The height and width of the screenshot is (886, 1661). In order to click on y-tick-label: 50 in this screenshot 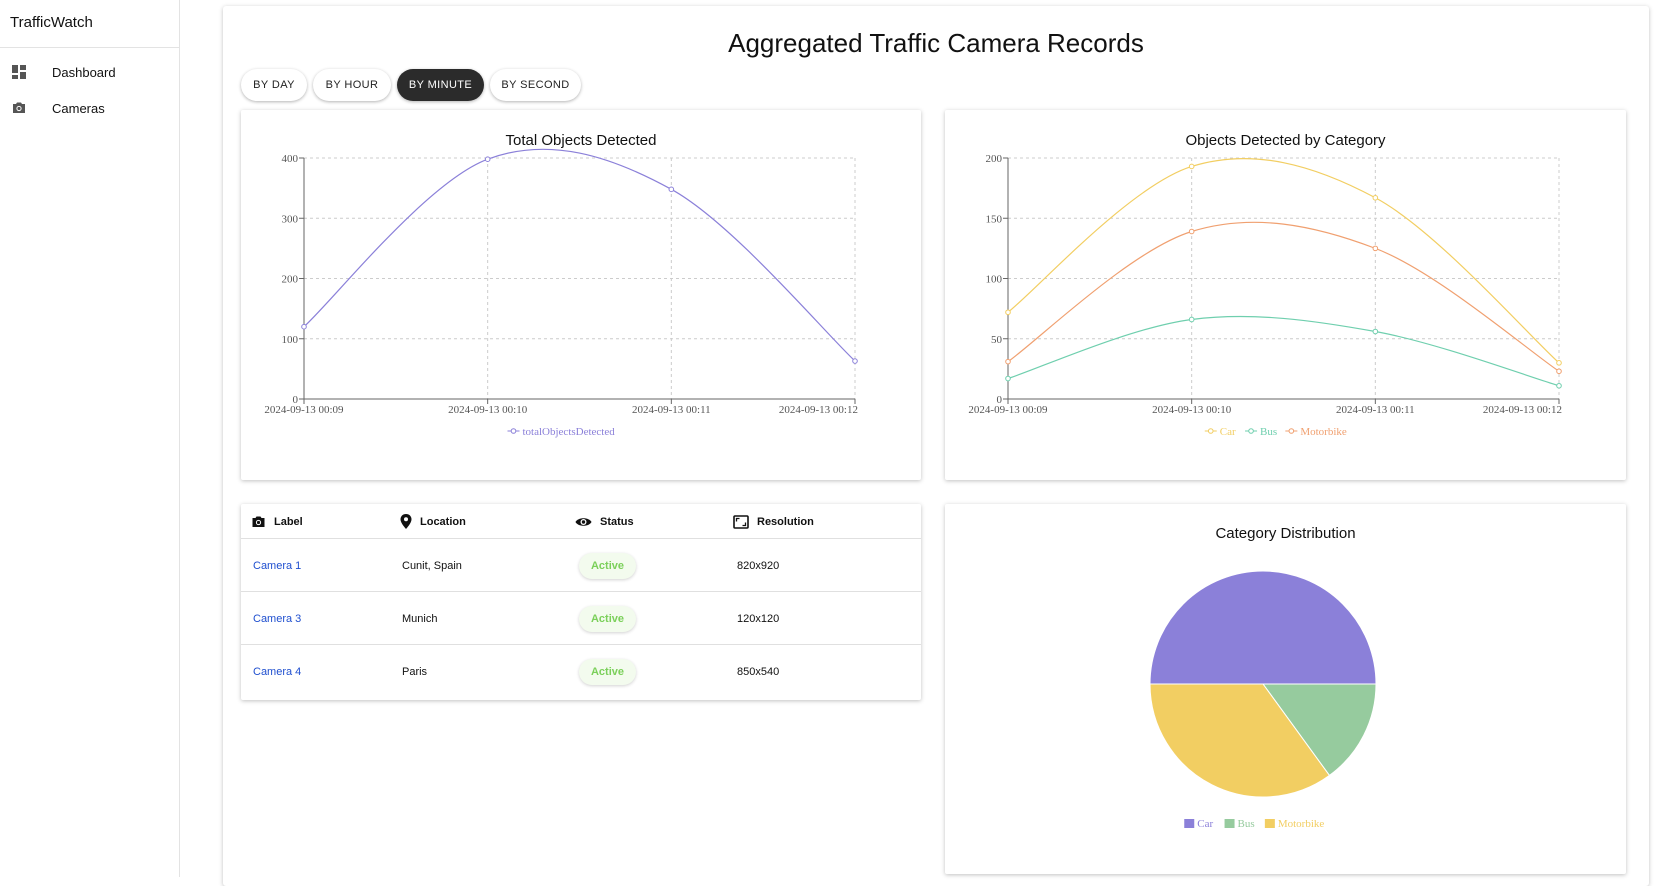, I will do `click(997, 340)`.